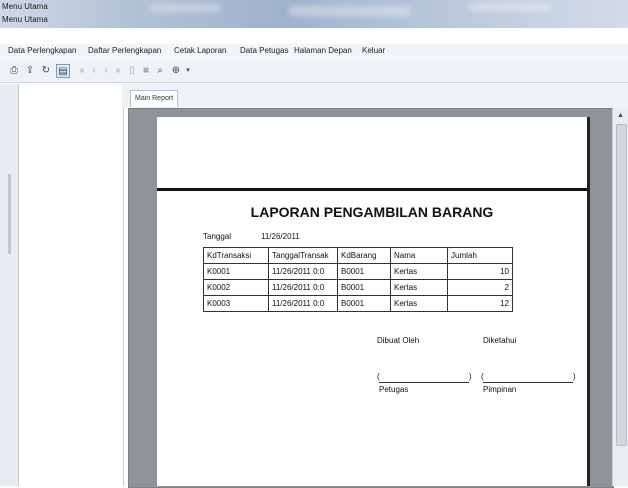 The height and width of the screenshot is (488, 628). What do you see at coordinates (217, 236) in the screenshot?
I see `date-label: Tanggal` at bounding box center [217, 236].